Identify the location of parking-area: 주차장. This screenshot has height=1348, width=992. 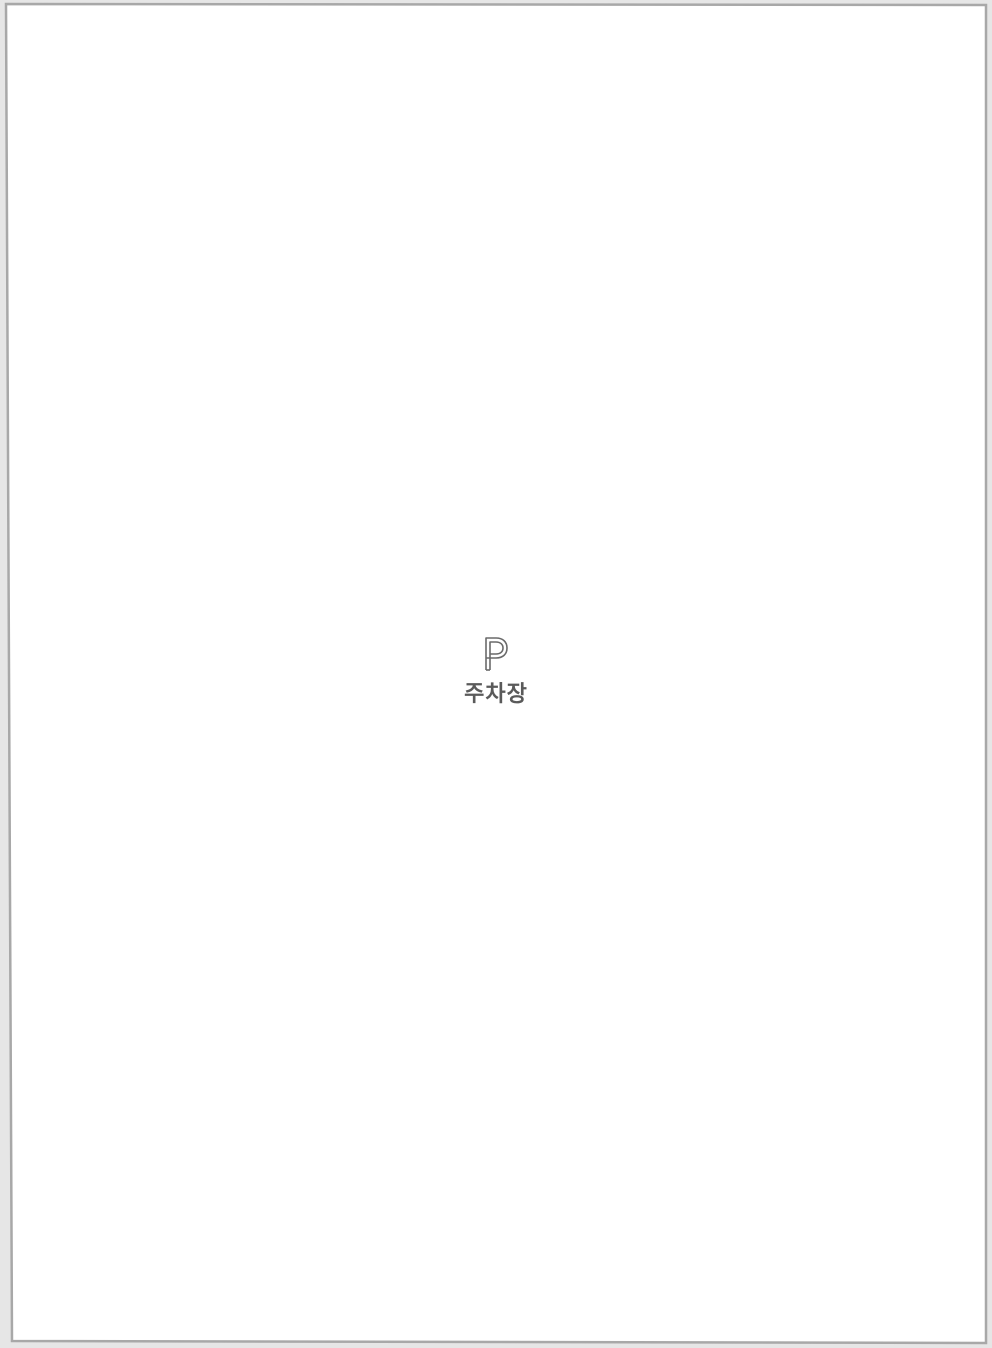
(496, 671).